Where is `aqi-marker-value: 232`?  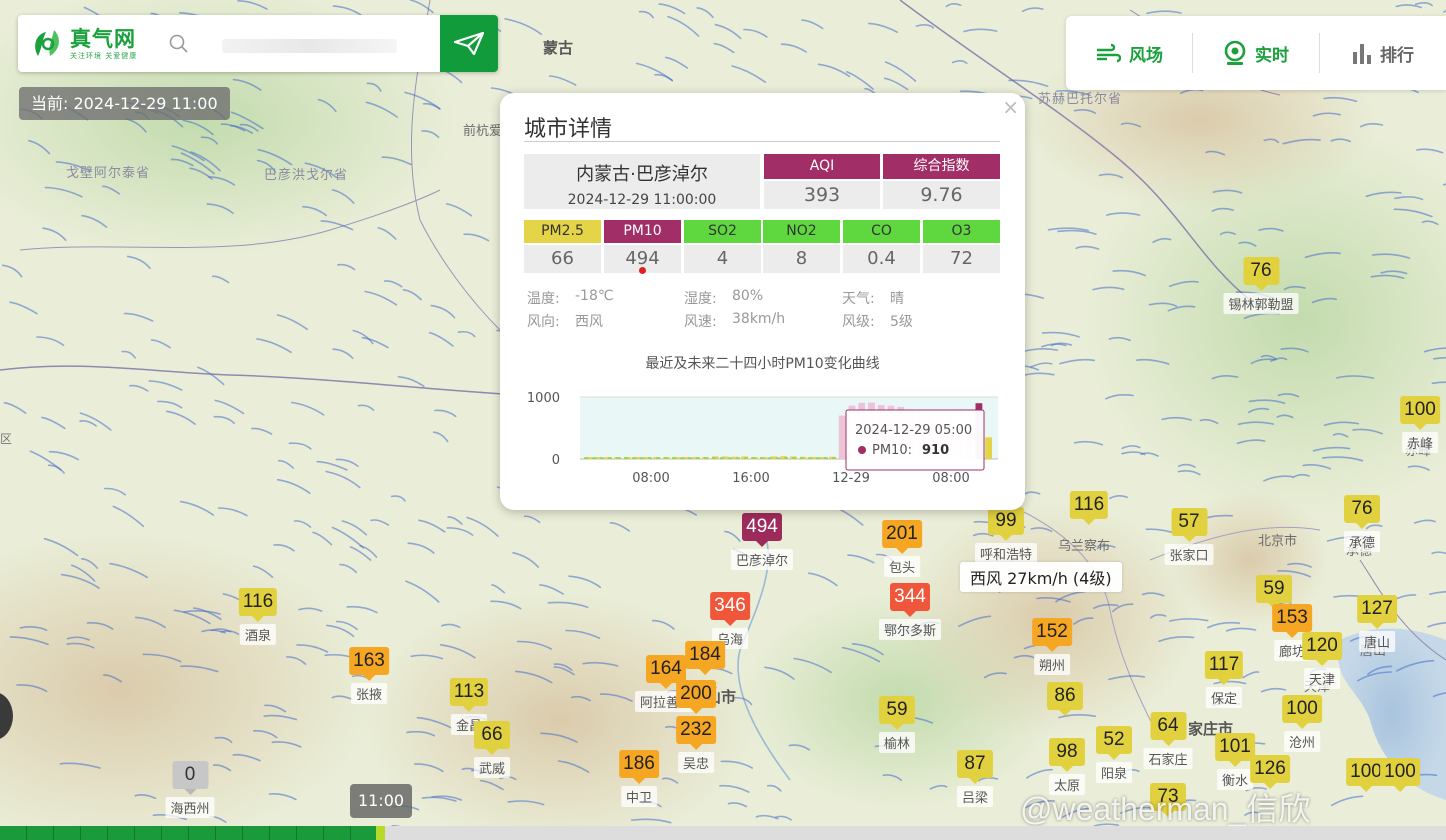 aqi-marker-value: 232 is located at coordinates (696, 730).